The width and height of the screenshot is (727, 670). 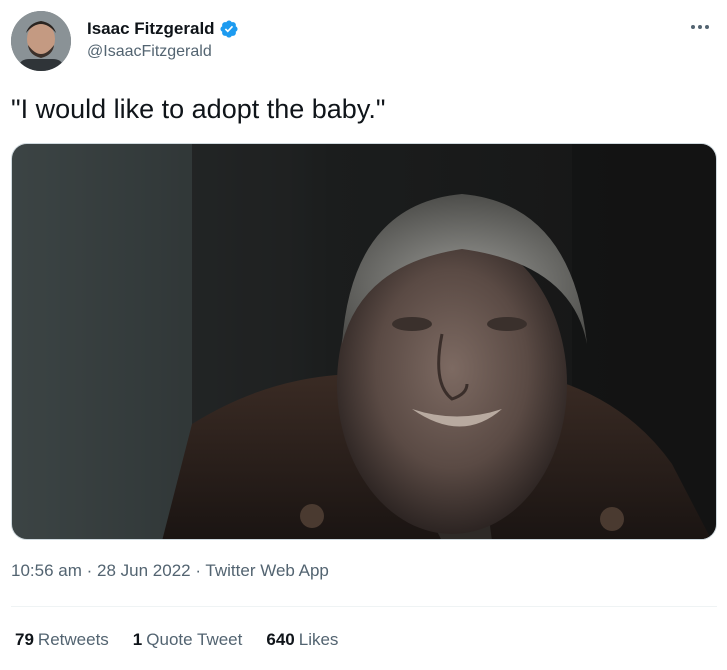 I want to click on avatar-image, so click(x=41, y=41).